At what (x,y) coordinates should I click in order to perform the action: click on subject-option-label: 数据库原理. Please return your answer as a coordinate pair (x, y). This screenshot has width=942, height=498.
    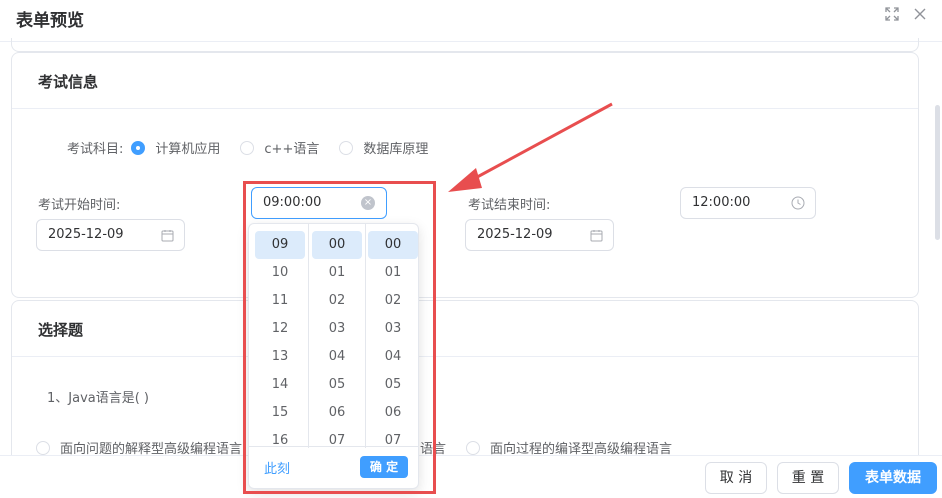
    Looking at the image, I should click on (396, 149).